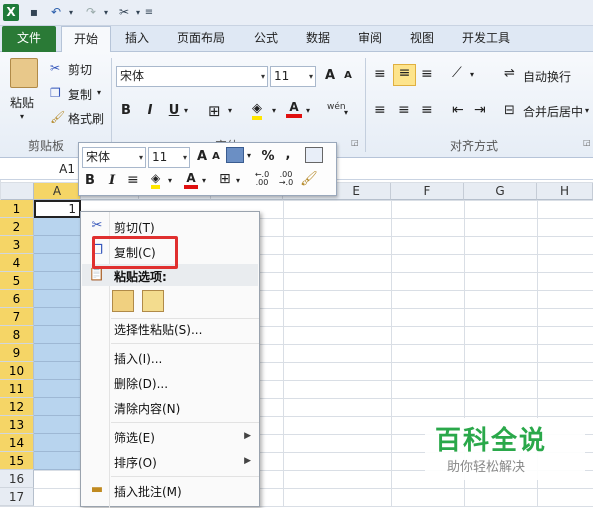 The width and height of the screenshot is (593, 508). Describe the element at coordinates (274, 110) in the screenshot. I see `fill-color-dropdown-icon: ▾` at that location.